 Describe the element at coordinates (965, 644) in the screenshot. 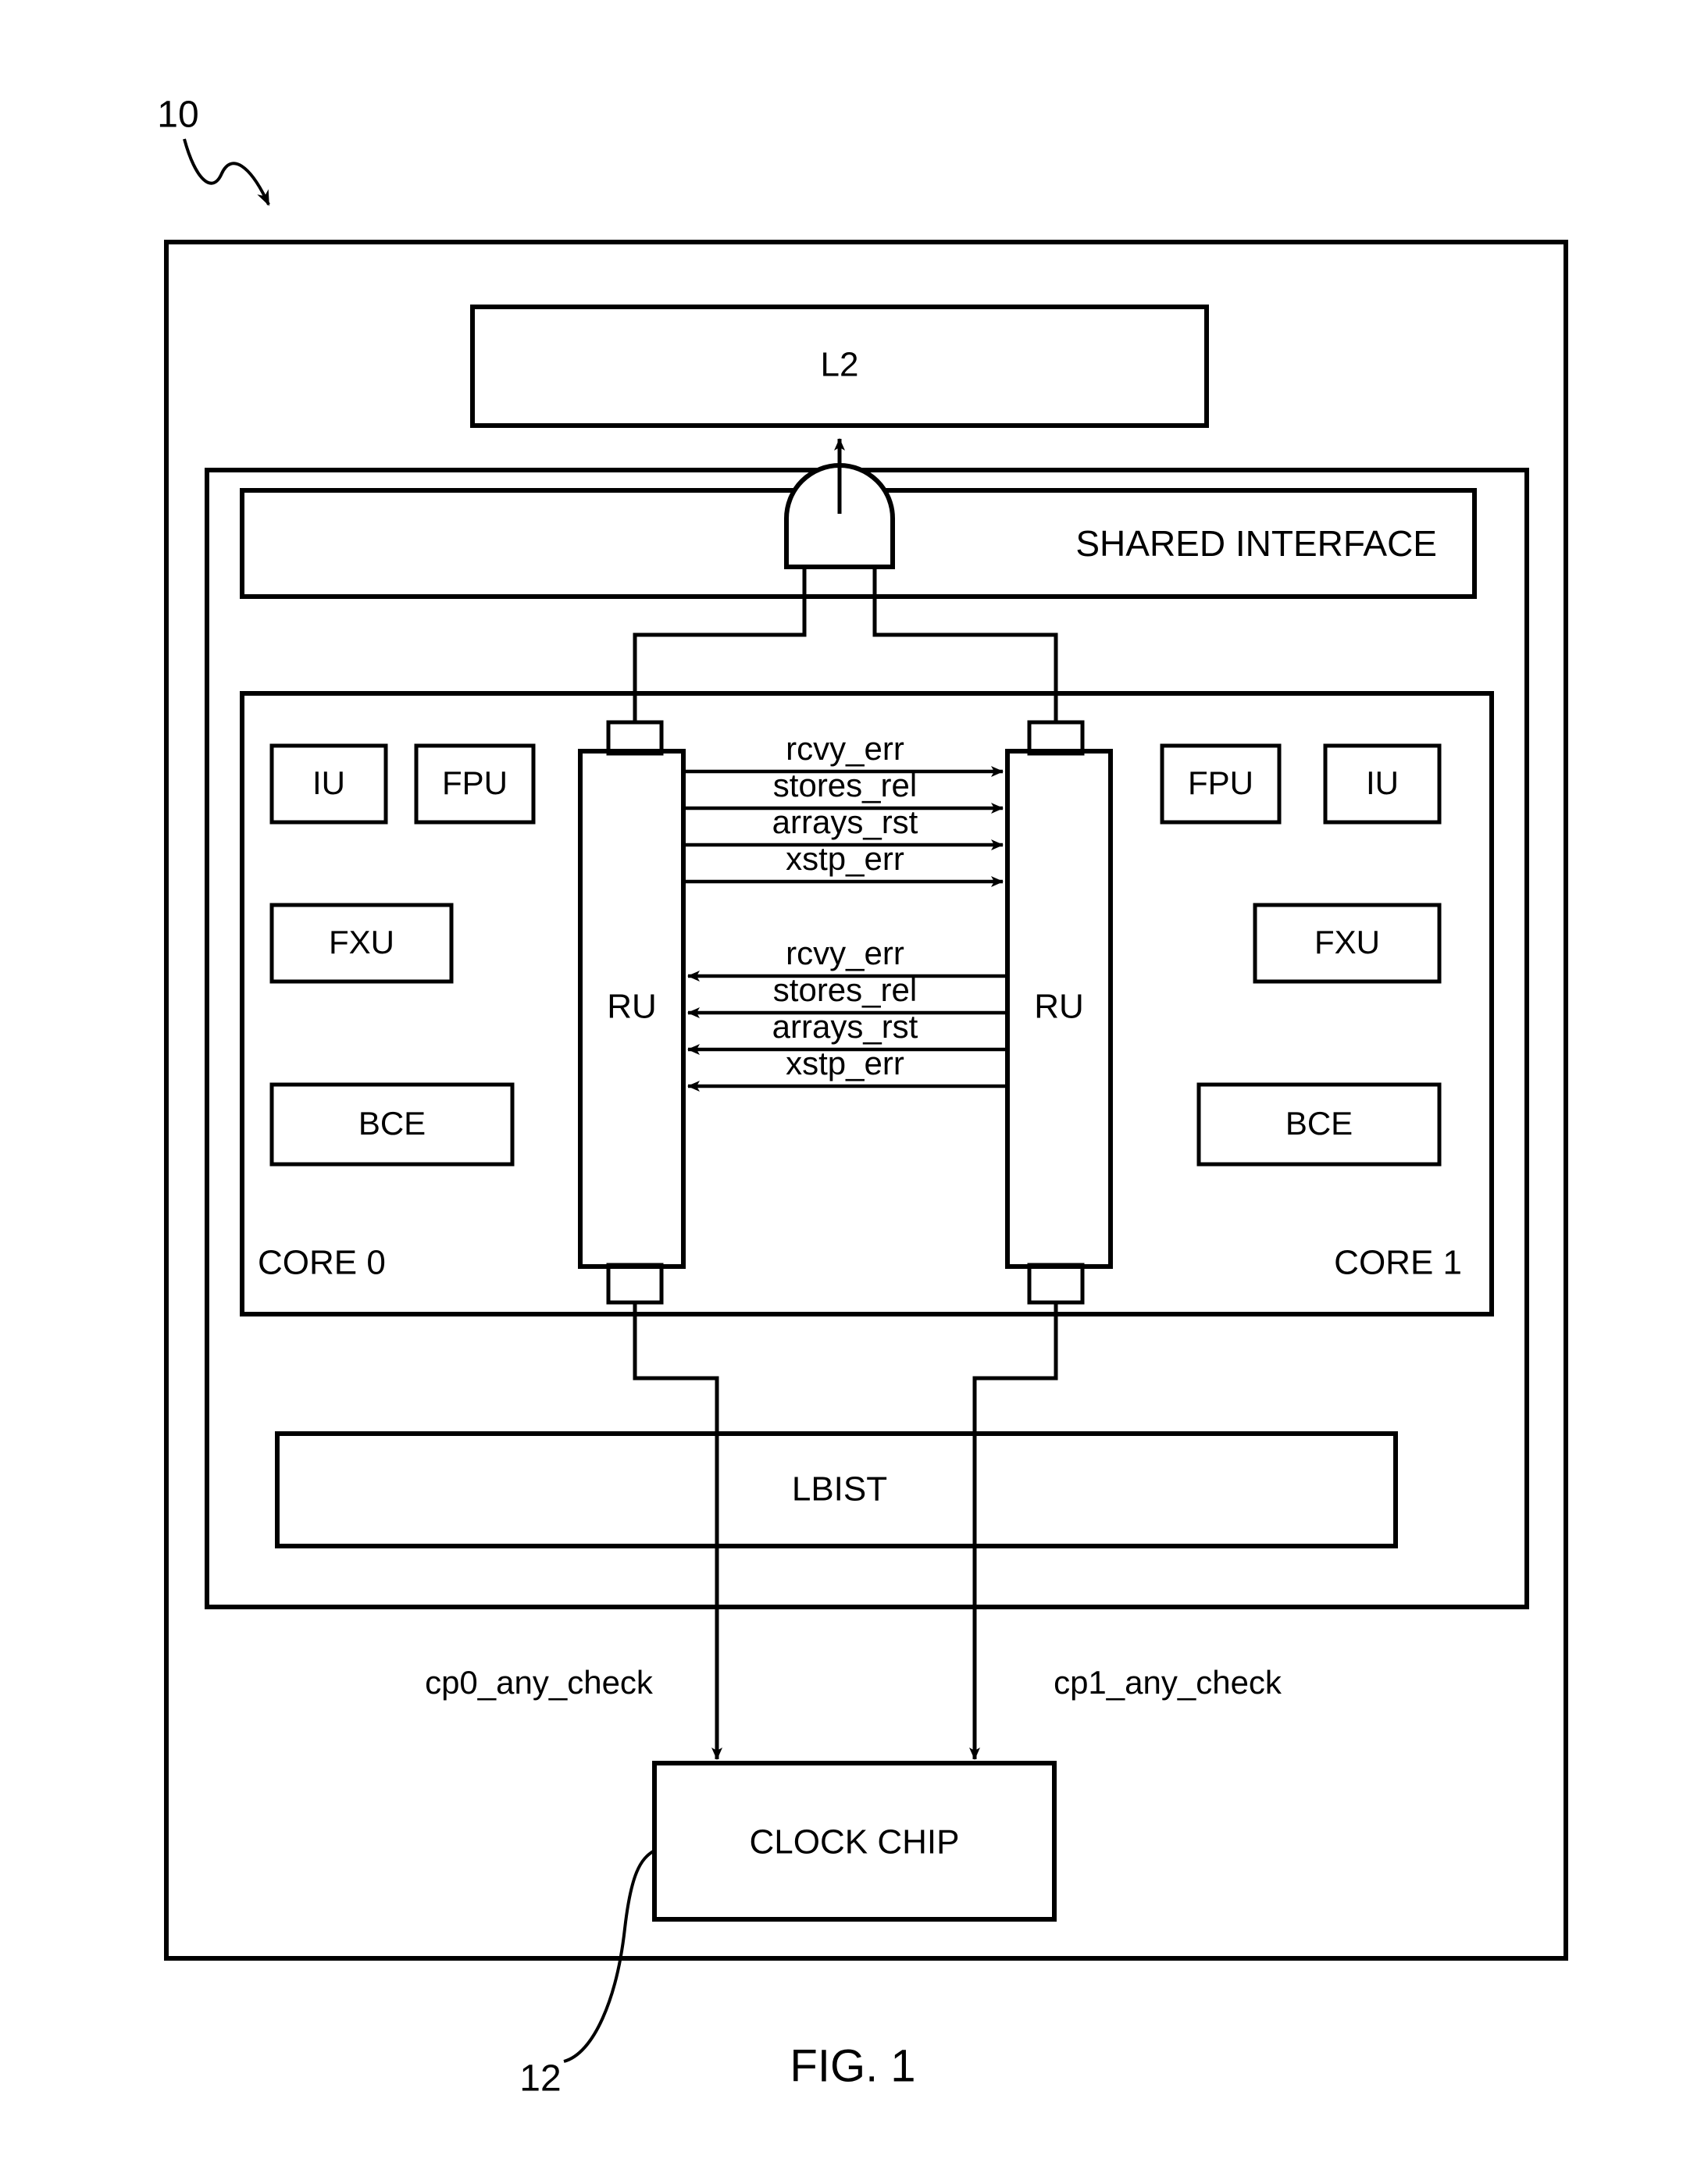

I see `and-gate-input-wire-core1` at that location.